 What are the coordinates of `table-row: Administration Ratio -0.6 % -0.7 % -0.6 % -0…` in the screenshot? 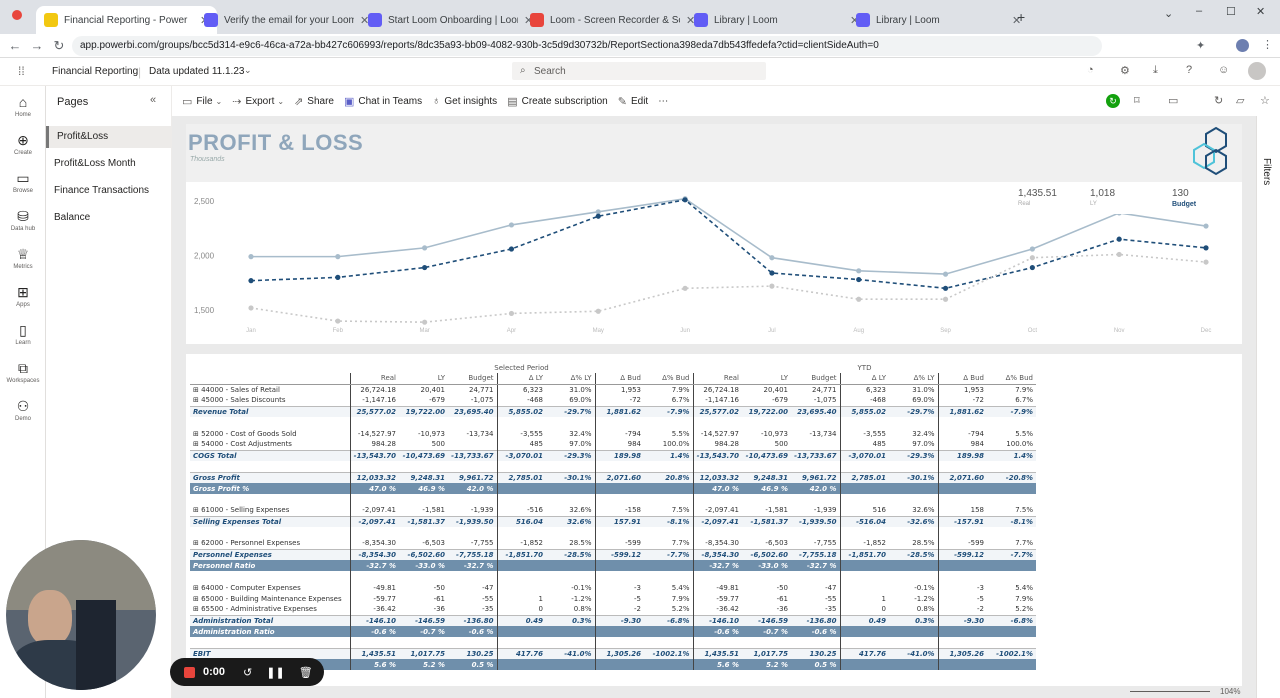 It's located at (613, 631).